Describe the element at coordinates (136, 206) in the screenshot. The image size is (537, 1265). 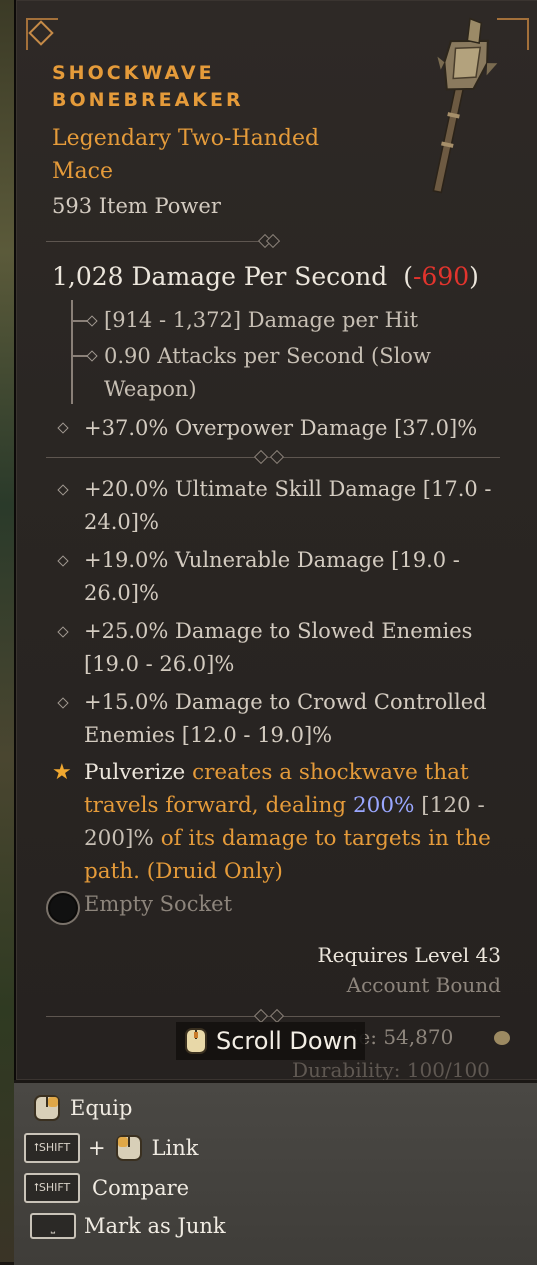
I see `item-power: 593 Item Power` at that location.